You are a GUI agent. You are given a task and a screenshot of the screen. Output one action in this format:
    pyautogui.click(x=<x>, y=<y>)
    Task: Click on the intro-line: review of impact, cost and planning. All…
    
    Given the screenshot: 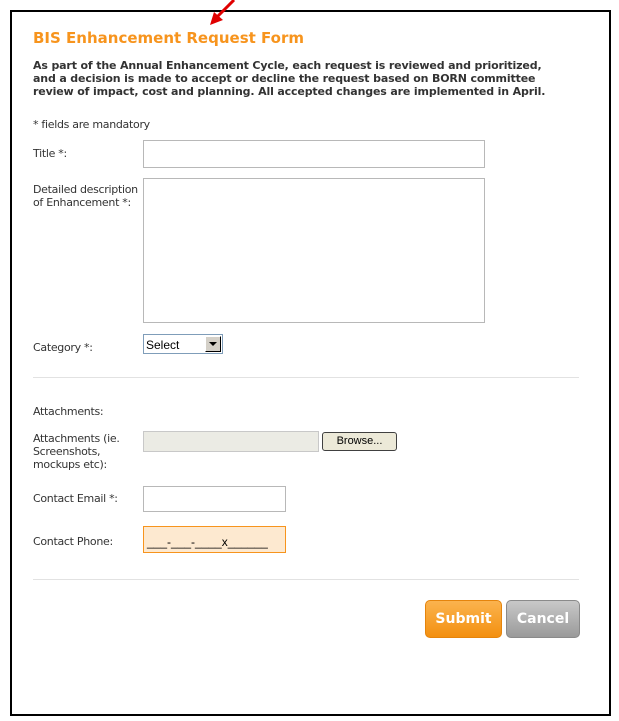 What is the action you would take?
    pyautogui.click(x=289, y=91)
    